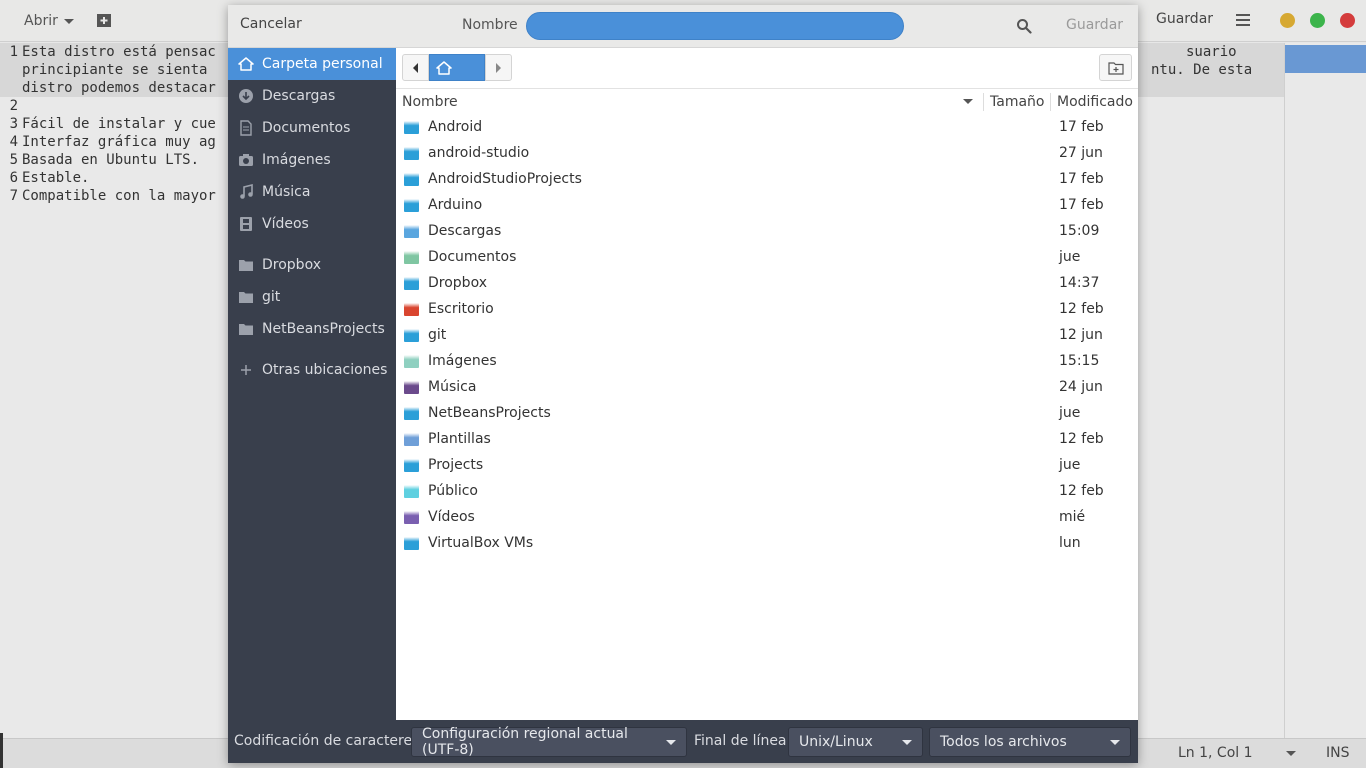 The width and height of the screenshot is (1366, 768). What do you see at coordinates (246, 64) in the screenshot?
I see `home-icon` at bounding box center [246, 64].